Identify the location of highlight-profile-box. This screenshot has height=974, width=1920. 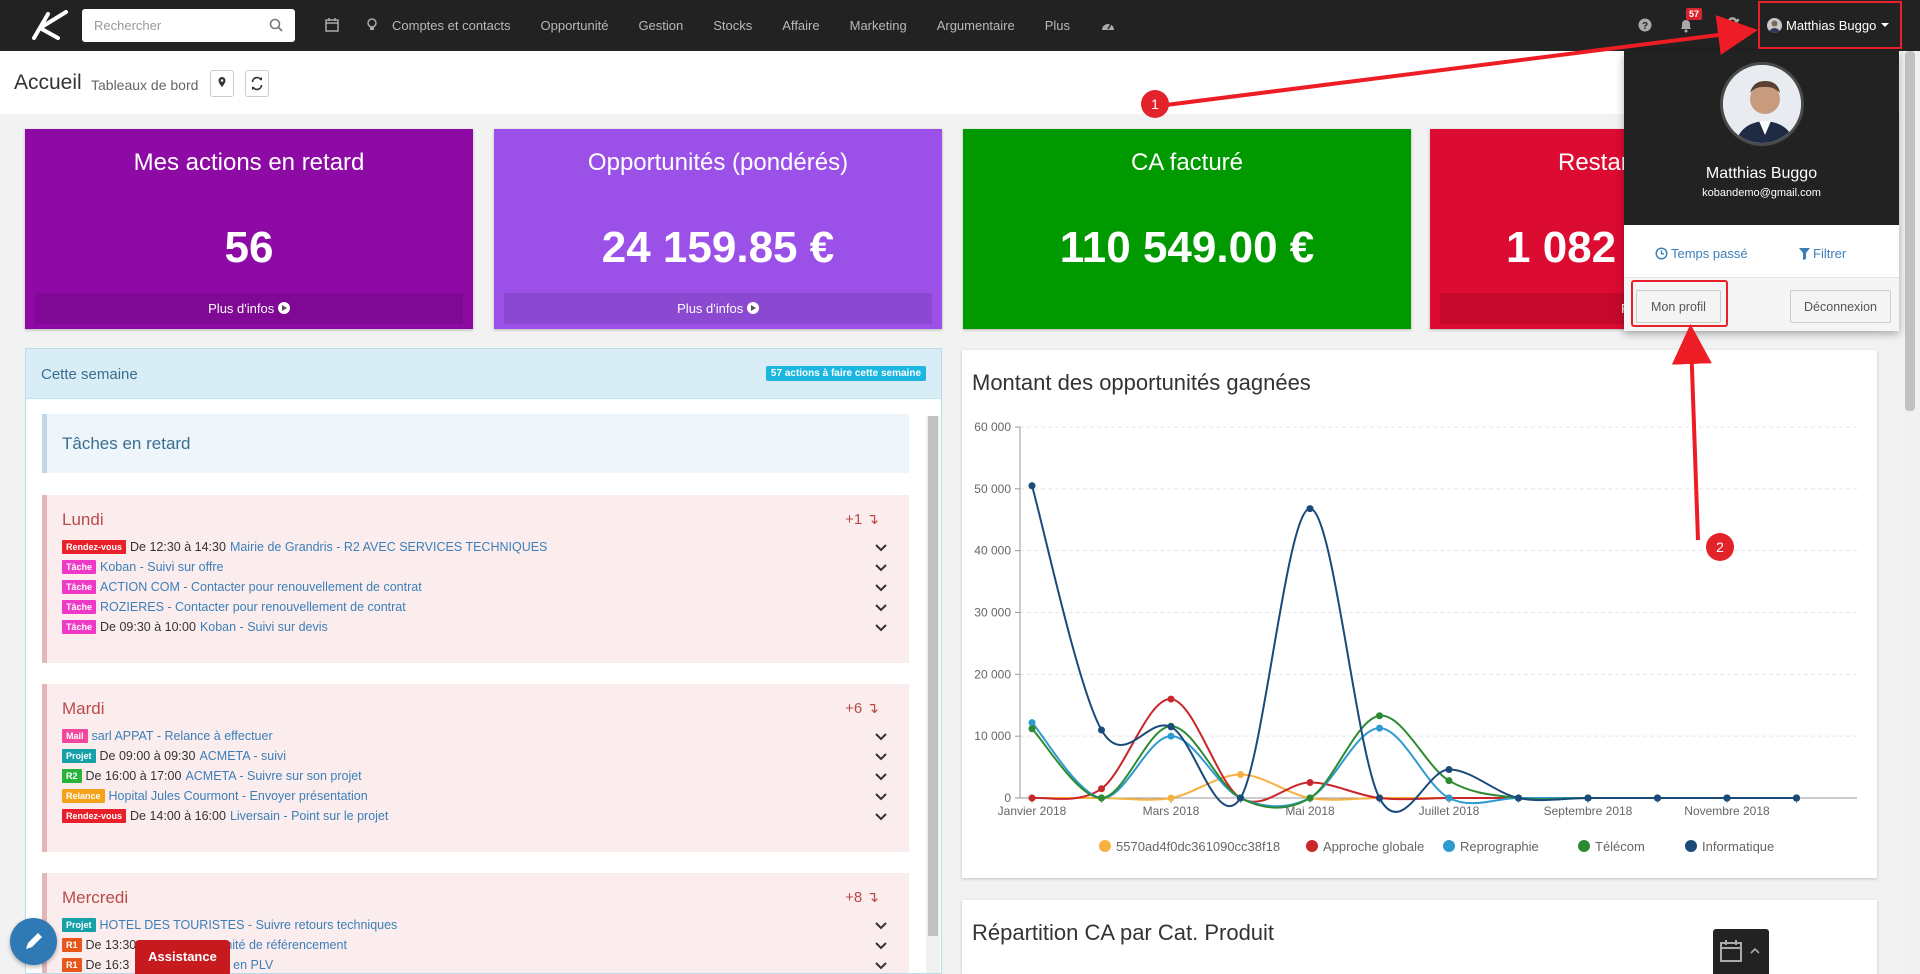
(1679, 303).